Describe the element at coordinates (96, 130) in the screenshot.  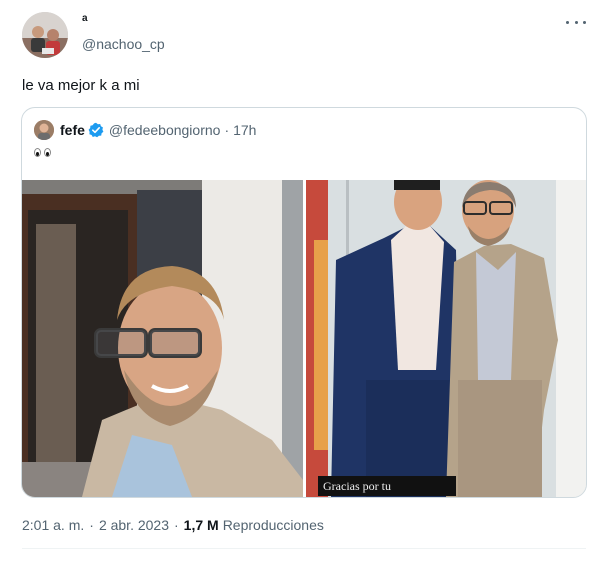
I see `verified-badge-icon` at that location.